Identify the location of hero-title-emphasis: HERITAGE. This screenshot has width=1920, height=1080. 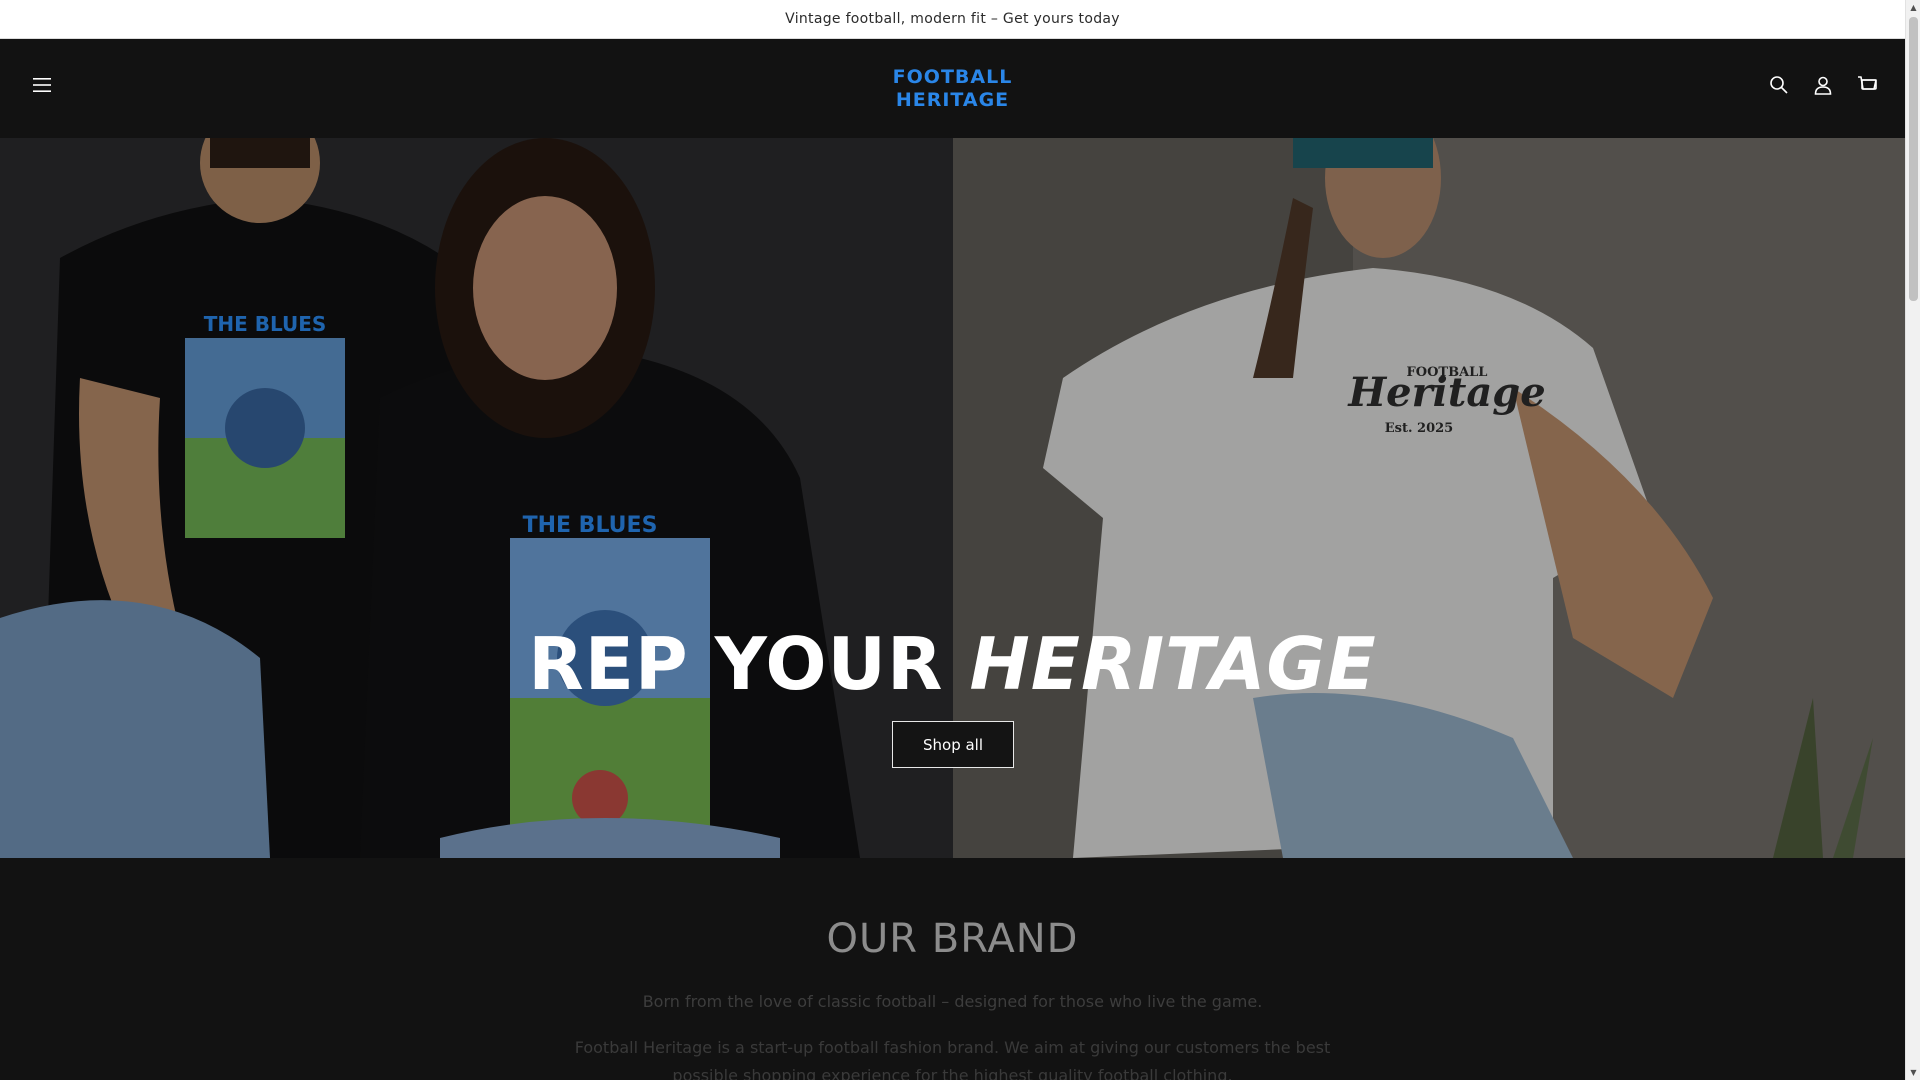
(1173, 664).